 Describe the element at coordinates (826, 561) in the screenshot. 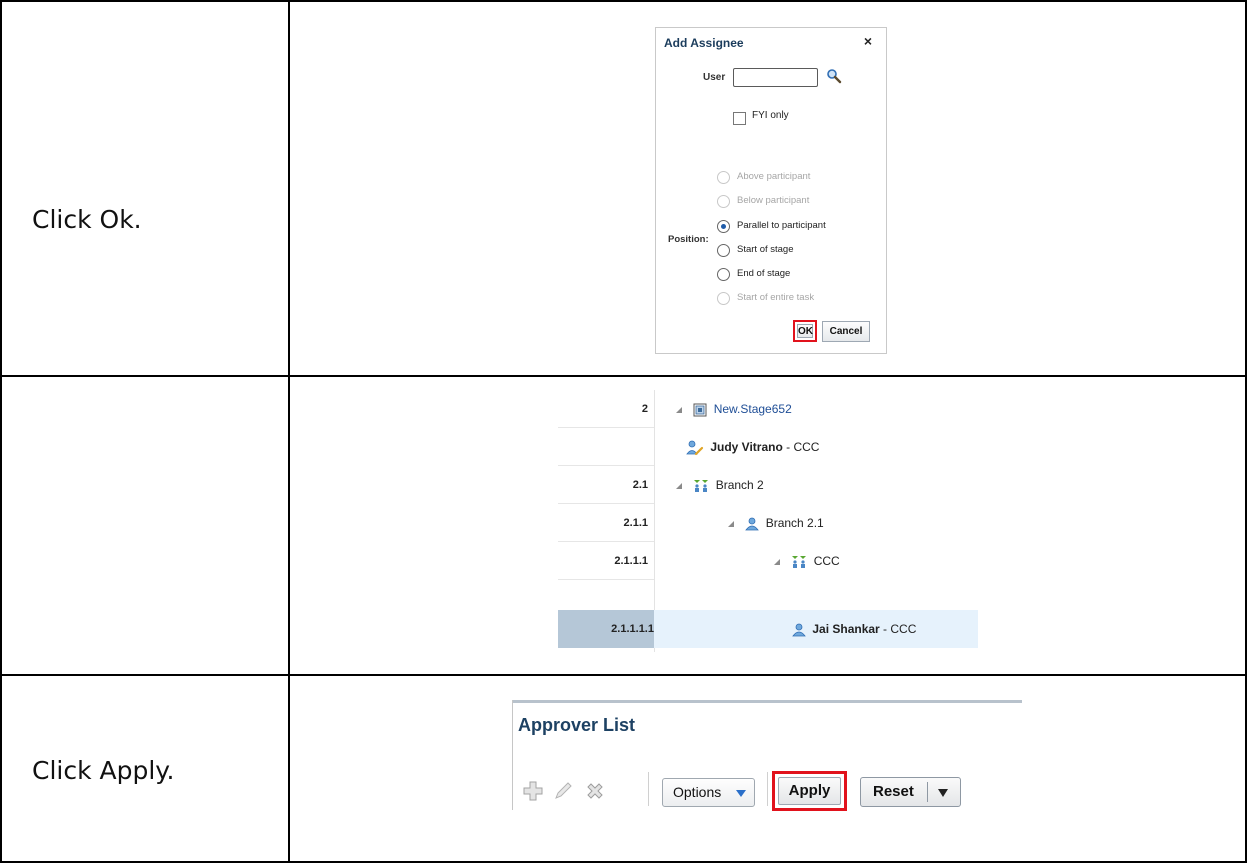

I see `branch-name: CCC` at that location.